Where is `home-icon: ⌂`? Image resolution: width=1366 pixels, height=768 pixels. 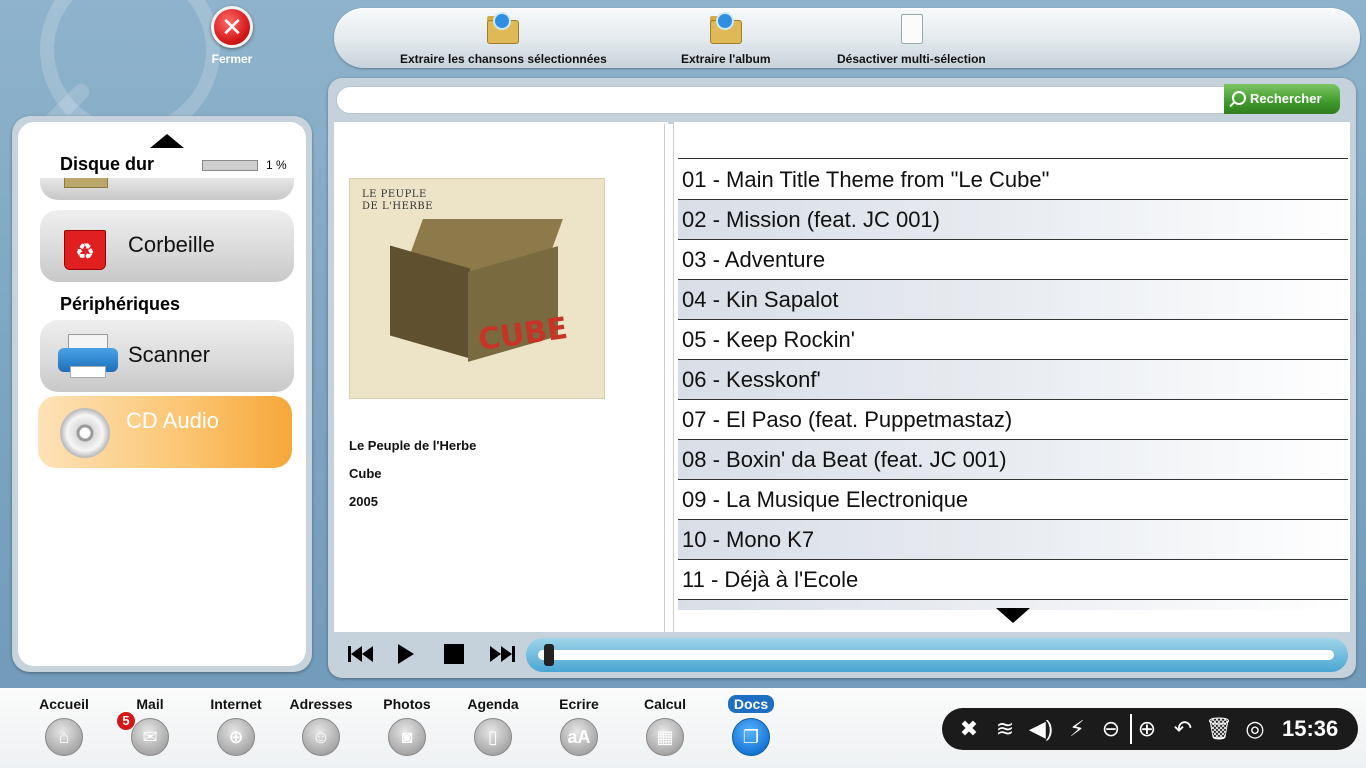
home-icon: ⌂ is located at coordinates (64, 737).